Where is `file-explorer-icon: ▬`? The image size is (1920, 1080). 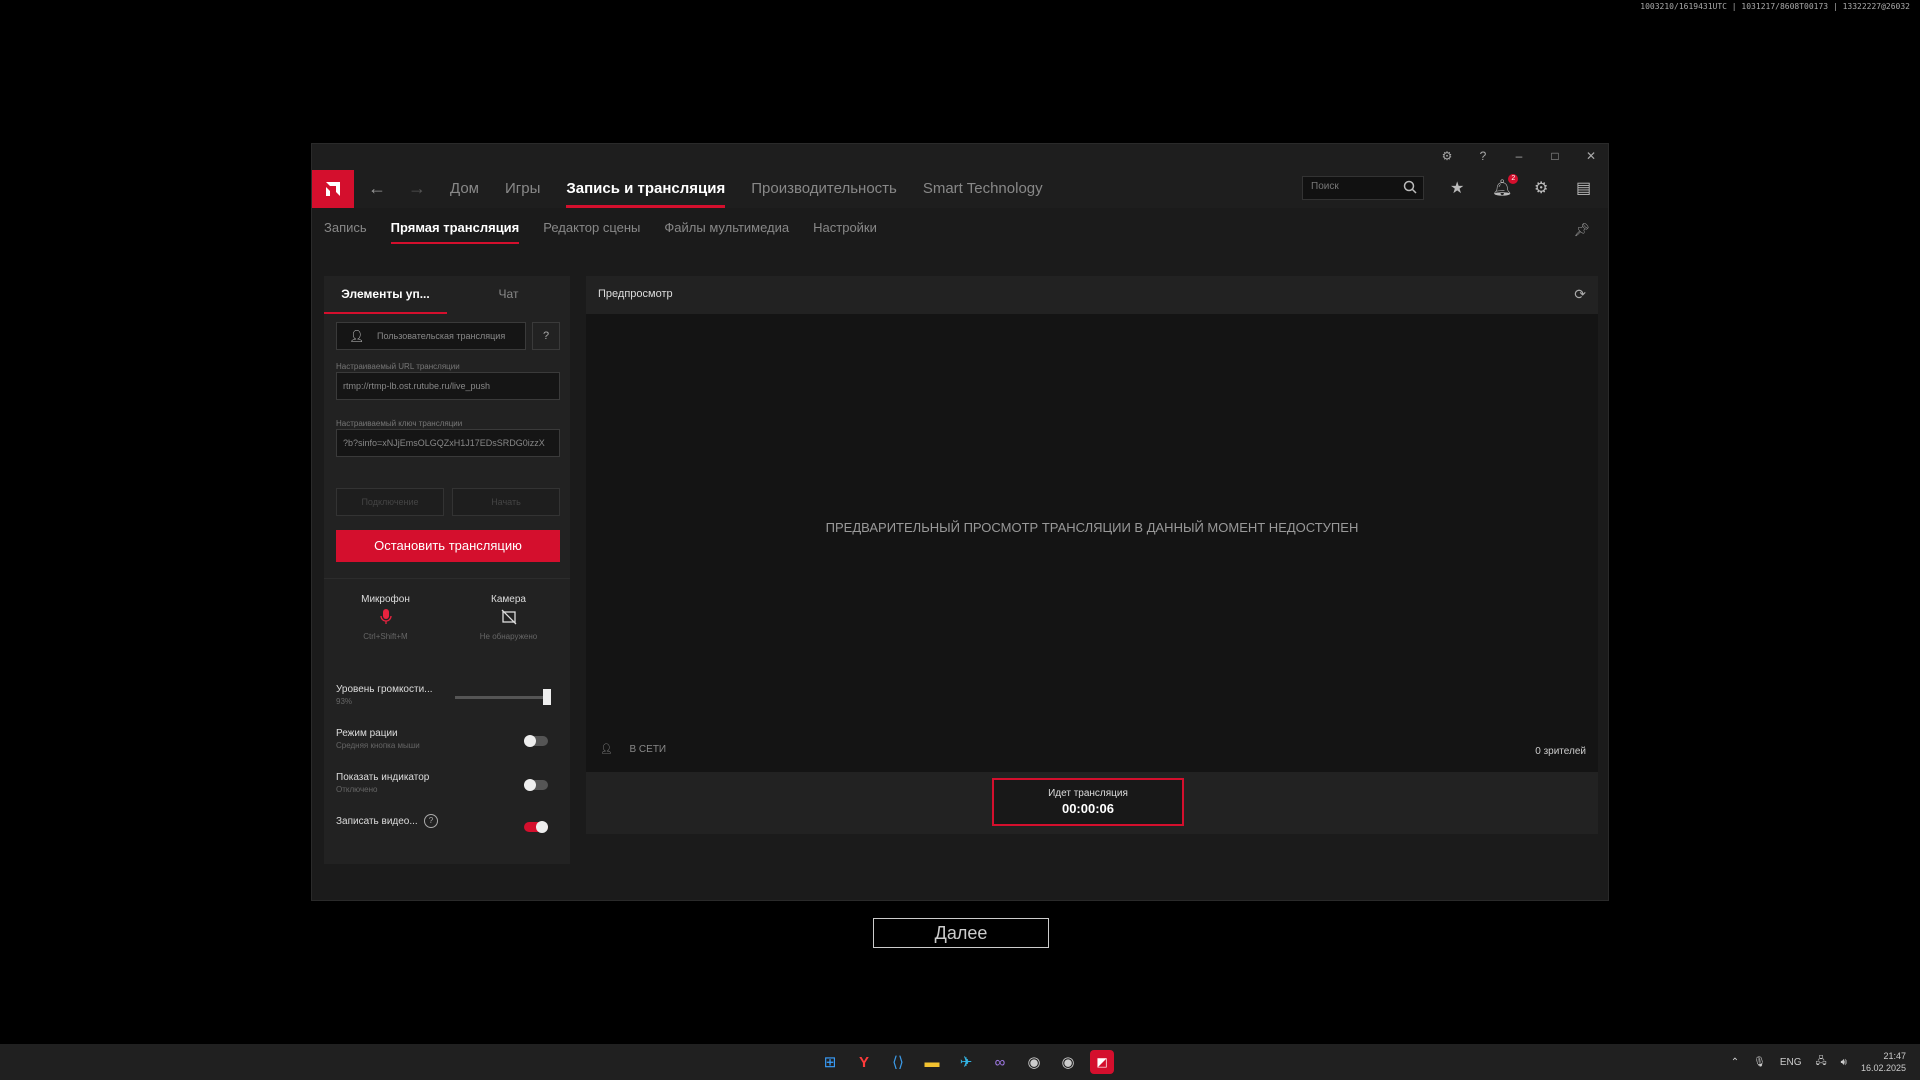
file-explorer-icon: ▬ is located at coordinates (932, 1062).